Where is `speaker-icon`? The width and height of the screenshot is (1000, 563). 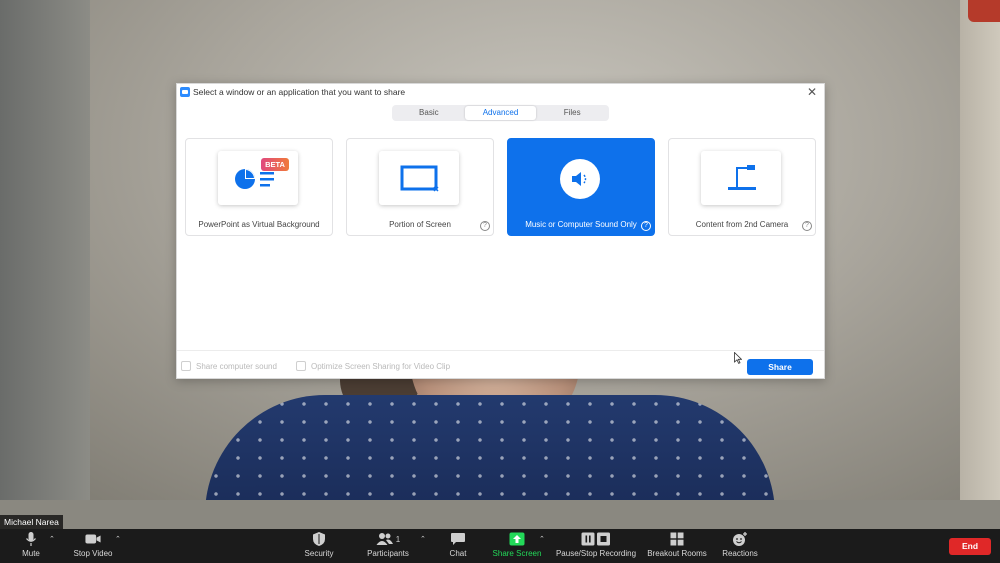 speaker-icon is located at coordinates (580, 181).